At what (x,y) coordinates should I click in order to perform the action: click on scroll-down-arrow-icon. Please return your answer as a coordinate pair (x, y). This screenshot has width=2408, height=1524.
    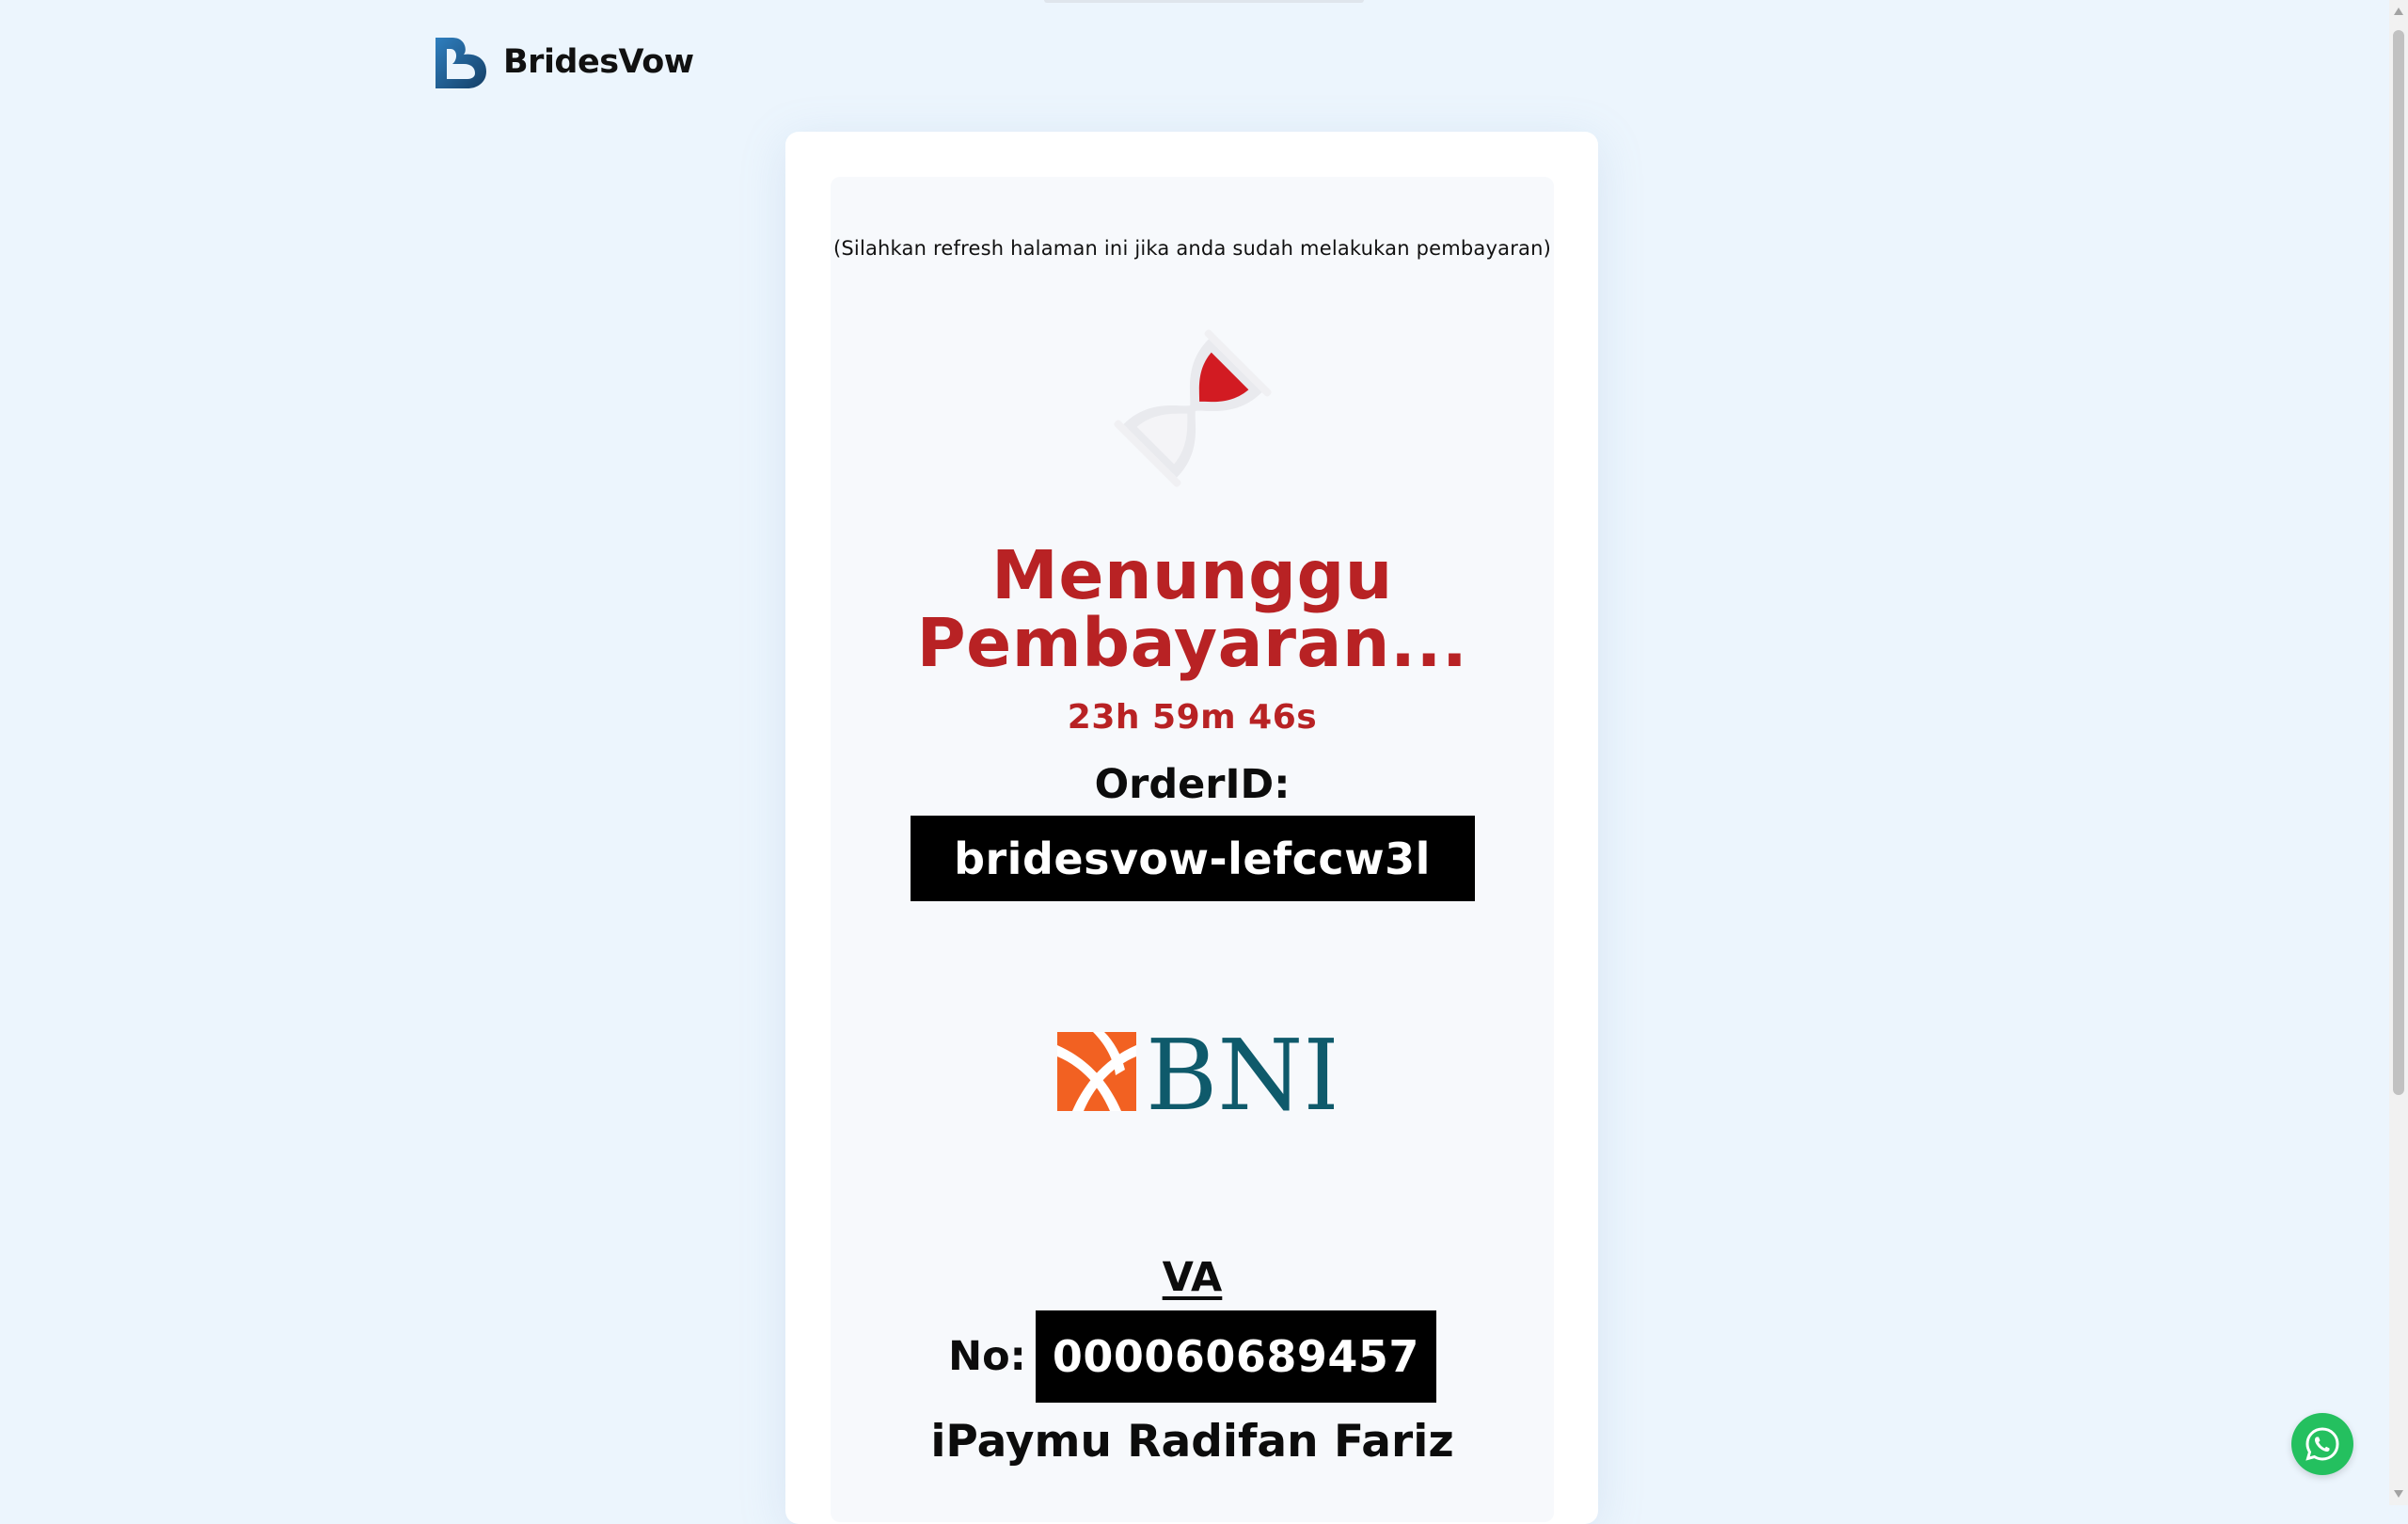
    Looking at the image, I should click on (2398, 1494).